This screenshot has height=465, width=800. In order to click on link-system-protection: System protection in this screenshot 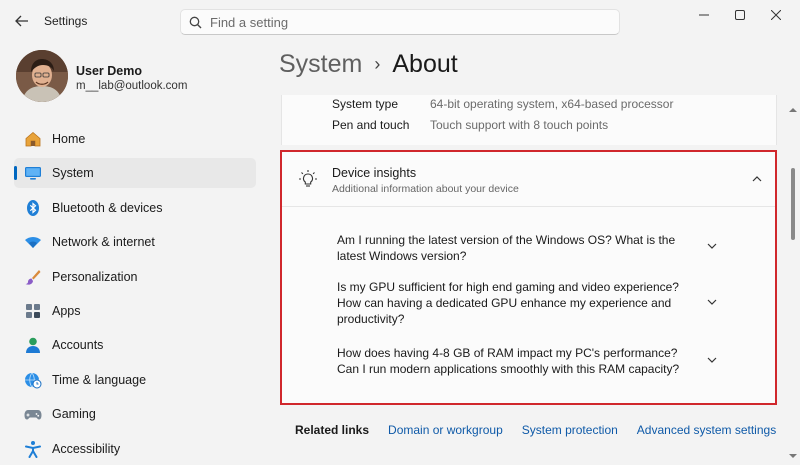, I will do `click(570, 430)`.